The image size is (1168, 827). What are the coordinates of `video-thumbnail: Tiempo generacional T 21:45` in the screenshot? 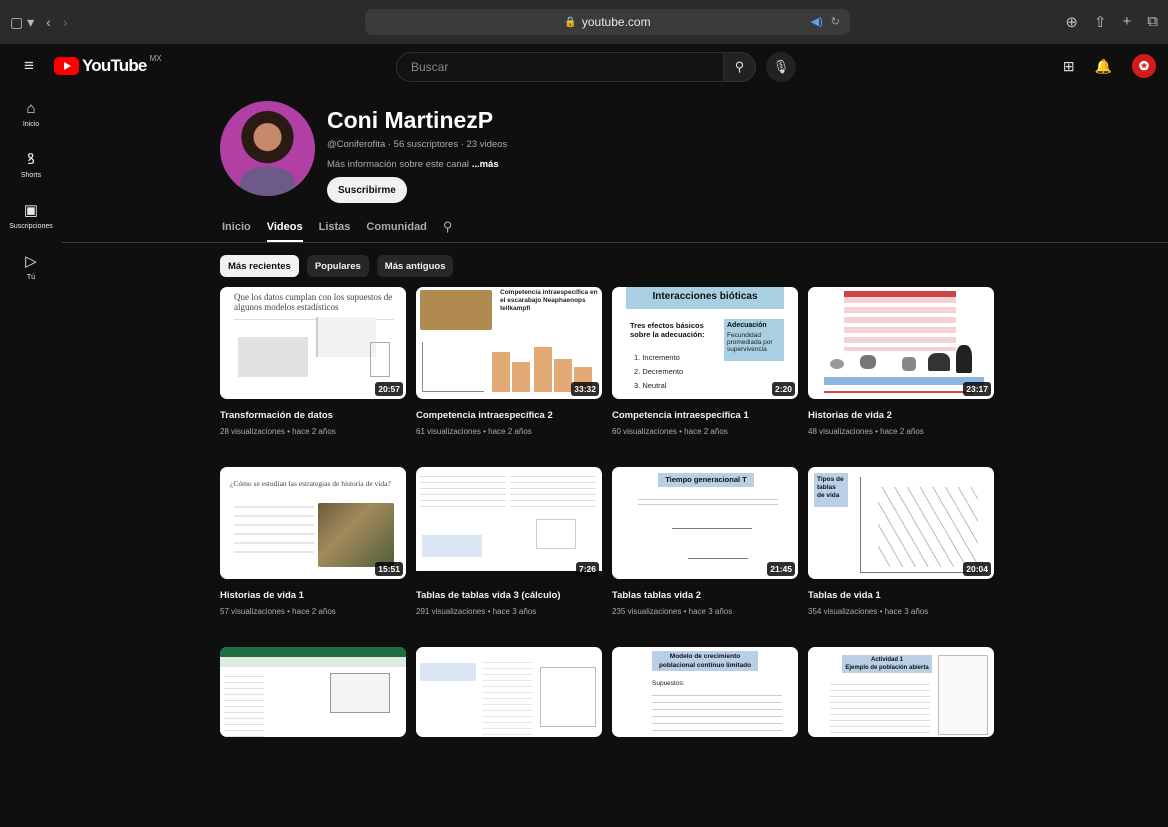 It's located at (705, 523).